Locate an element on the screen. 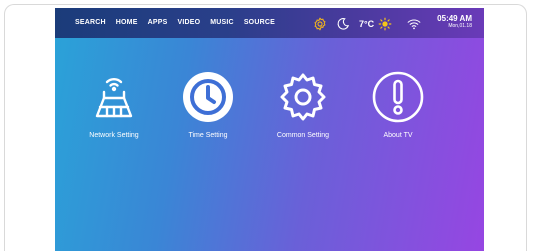  clock-date: Mon,01.18 is located at coordinates (460, 26).